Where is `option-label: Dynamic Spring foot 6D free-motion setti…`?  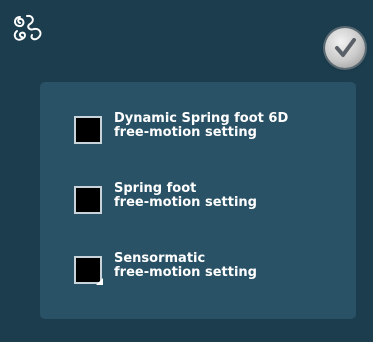
option-label: Dynamic Spring foot 6D free-motion setti… is located at coordinates (229, 126).